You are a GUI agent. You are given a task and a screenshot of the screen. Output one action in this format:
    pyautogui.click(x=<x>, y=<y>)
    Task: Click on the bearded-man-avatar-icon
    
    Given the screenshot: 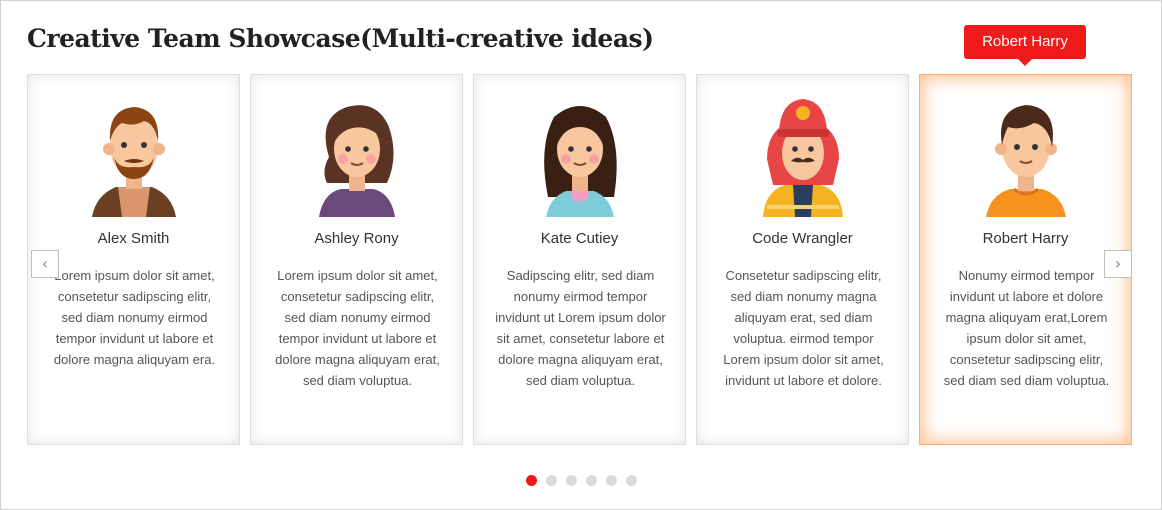 What is the action you would take?
    pyautogui.click(x=134, y=162)
    